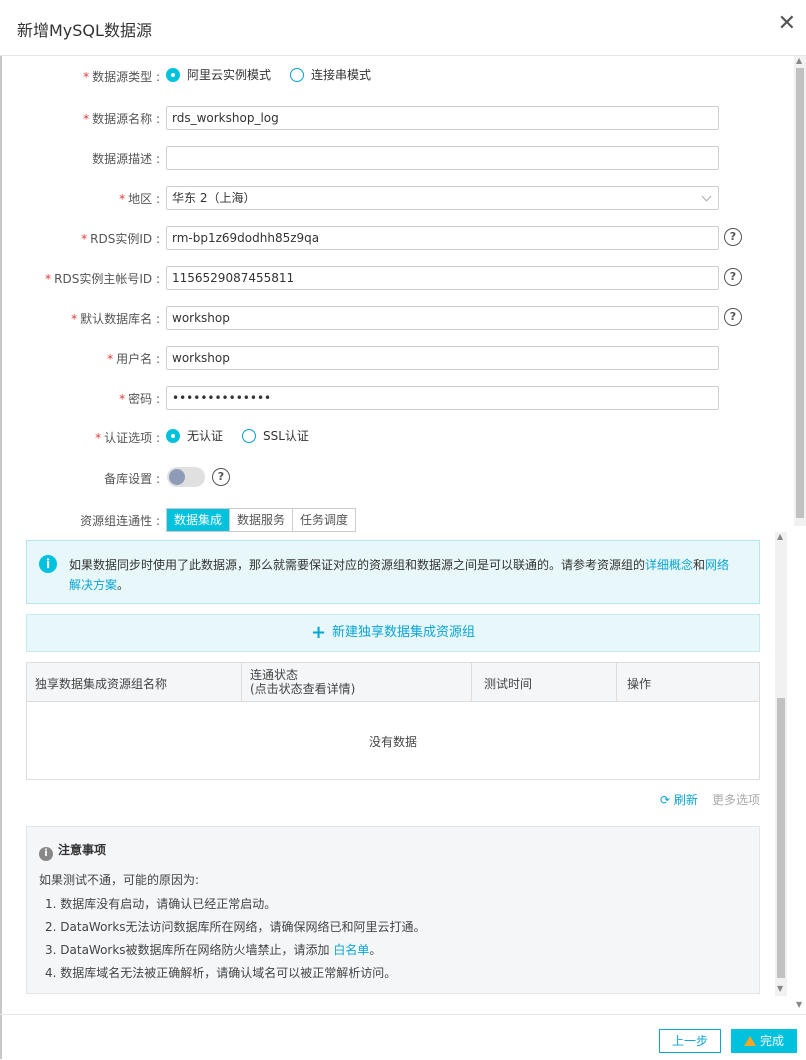  I want to click on user-label: 用户名 :, so click(138, 359).